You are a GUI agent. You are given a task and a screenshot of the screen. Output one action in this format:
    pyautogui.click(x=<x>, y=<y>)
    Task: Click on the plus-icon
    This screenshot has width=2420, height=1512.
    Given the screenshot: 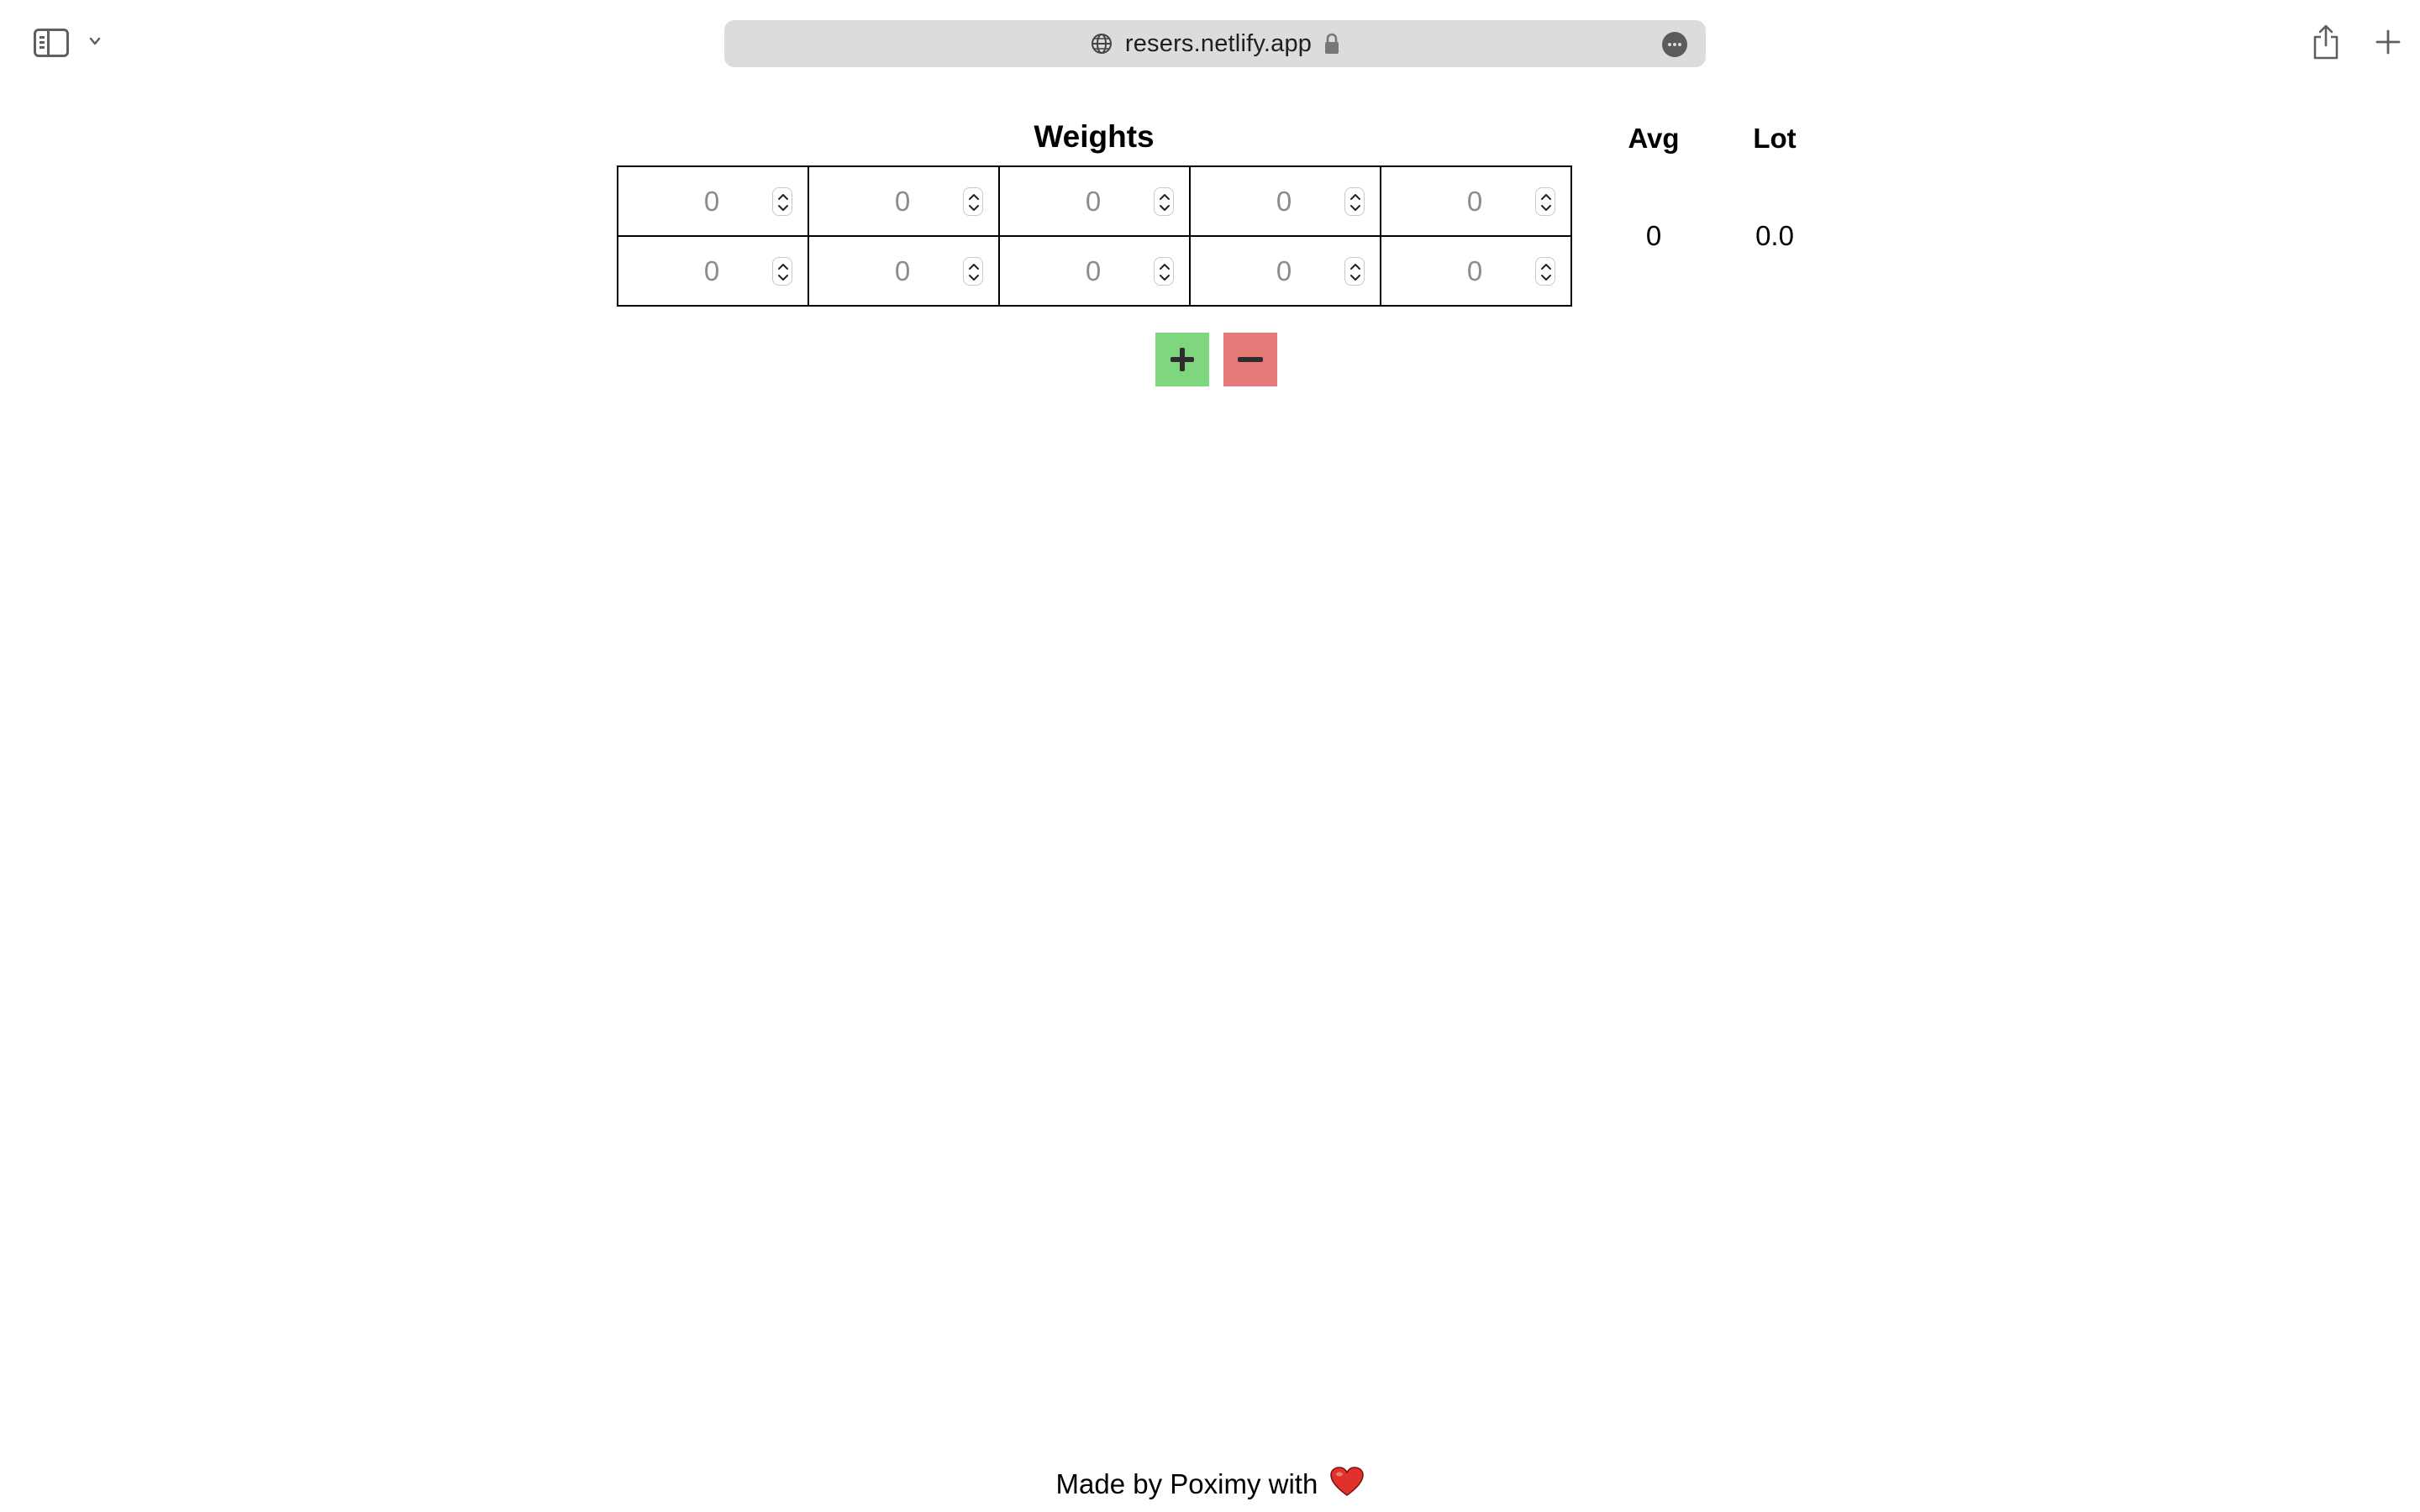 What is the action you would take?
    pyautogui.click(x=2389, y=42)
    